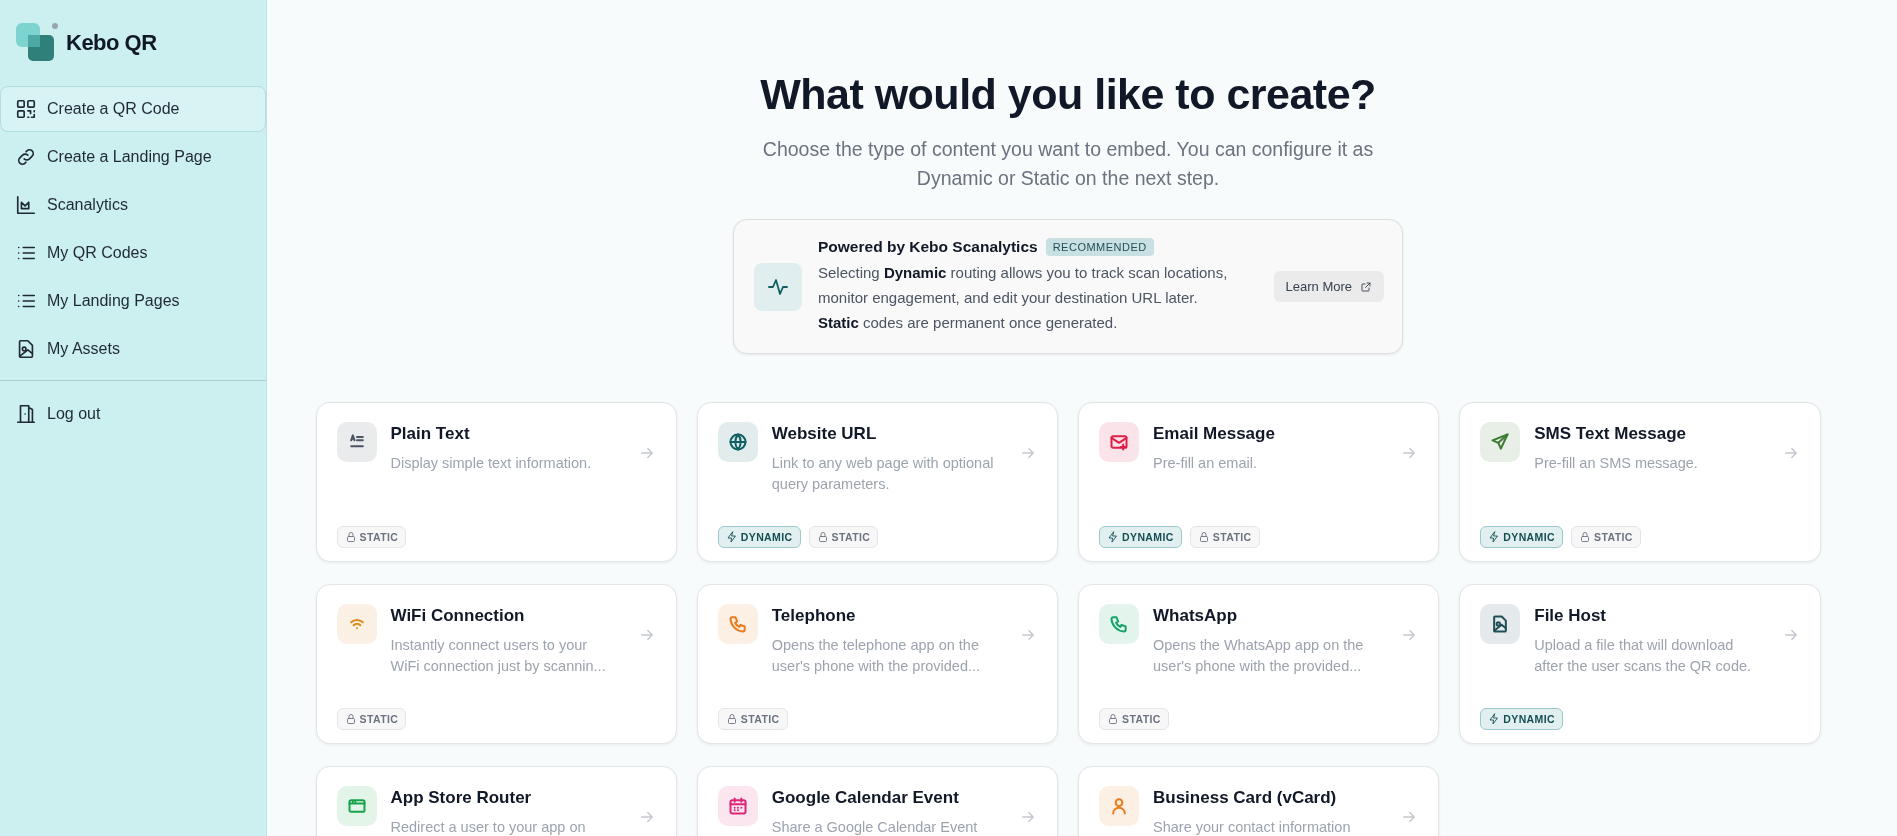 Image resolution: width=1897 pixels, height=836 pixels. I want to click on content-type-card: Website URL Link to any web page with optional query parameters. DYNAMIC STATIC, so click(877, 482).